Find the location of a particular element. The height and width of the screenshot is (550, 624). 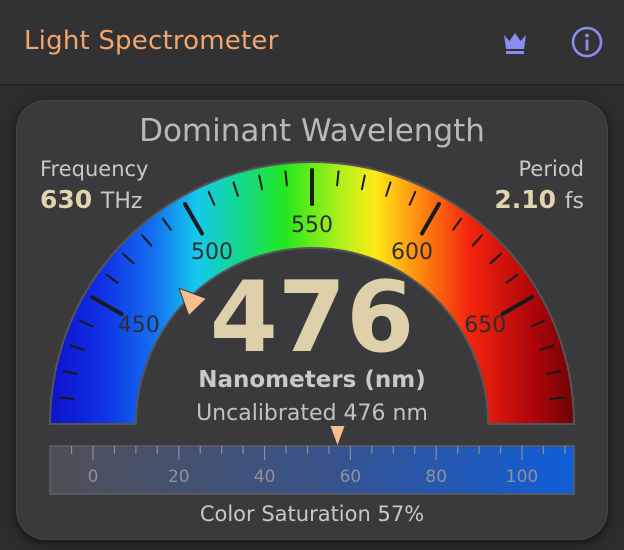

saturation-tick-label: 100 is located at coordinates (522, 477).